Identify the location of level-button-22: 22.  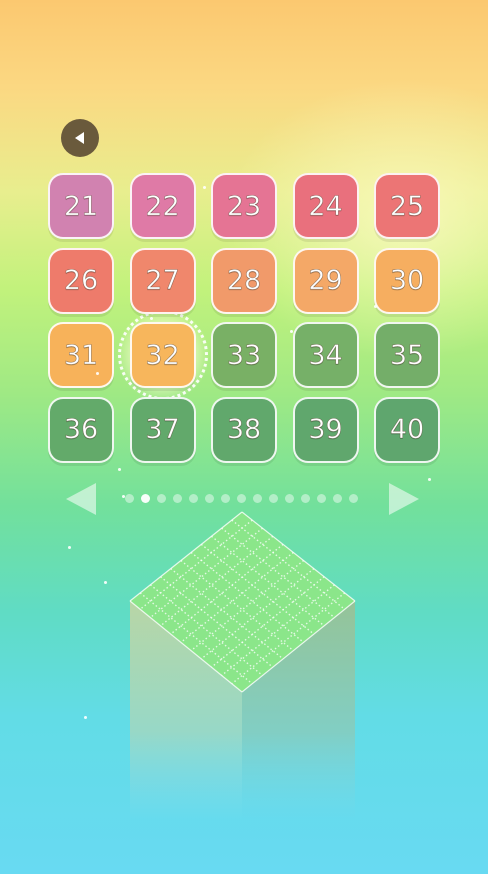
(162, 206).